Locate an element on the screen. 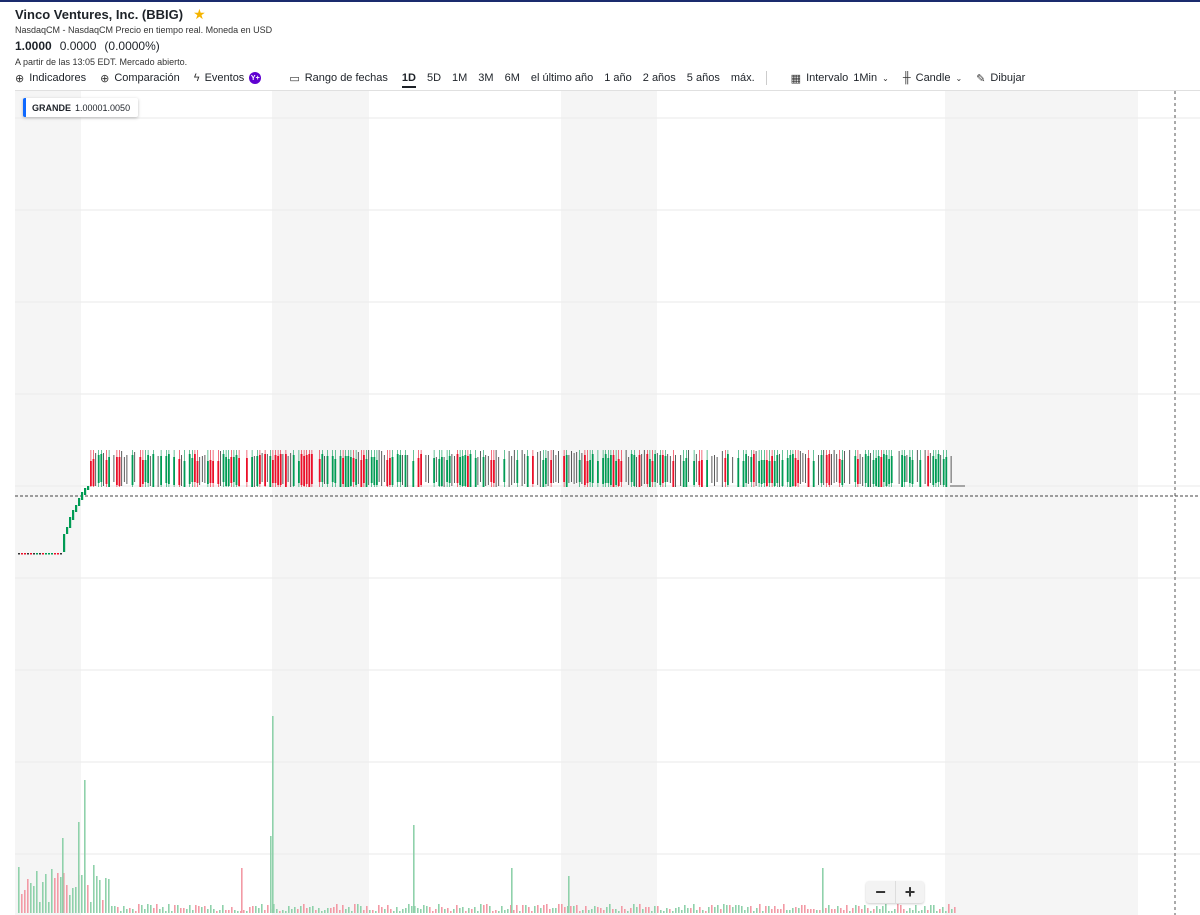 The width and height of the screenshot is (1200, 915). zoom-in-button: + is located at coordinates (909, 892).